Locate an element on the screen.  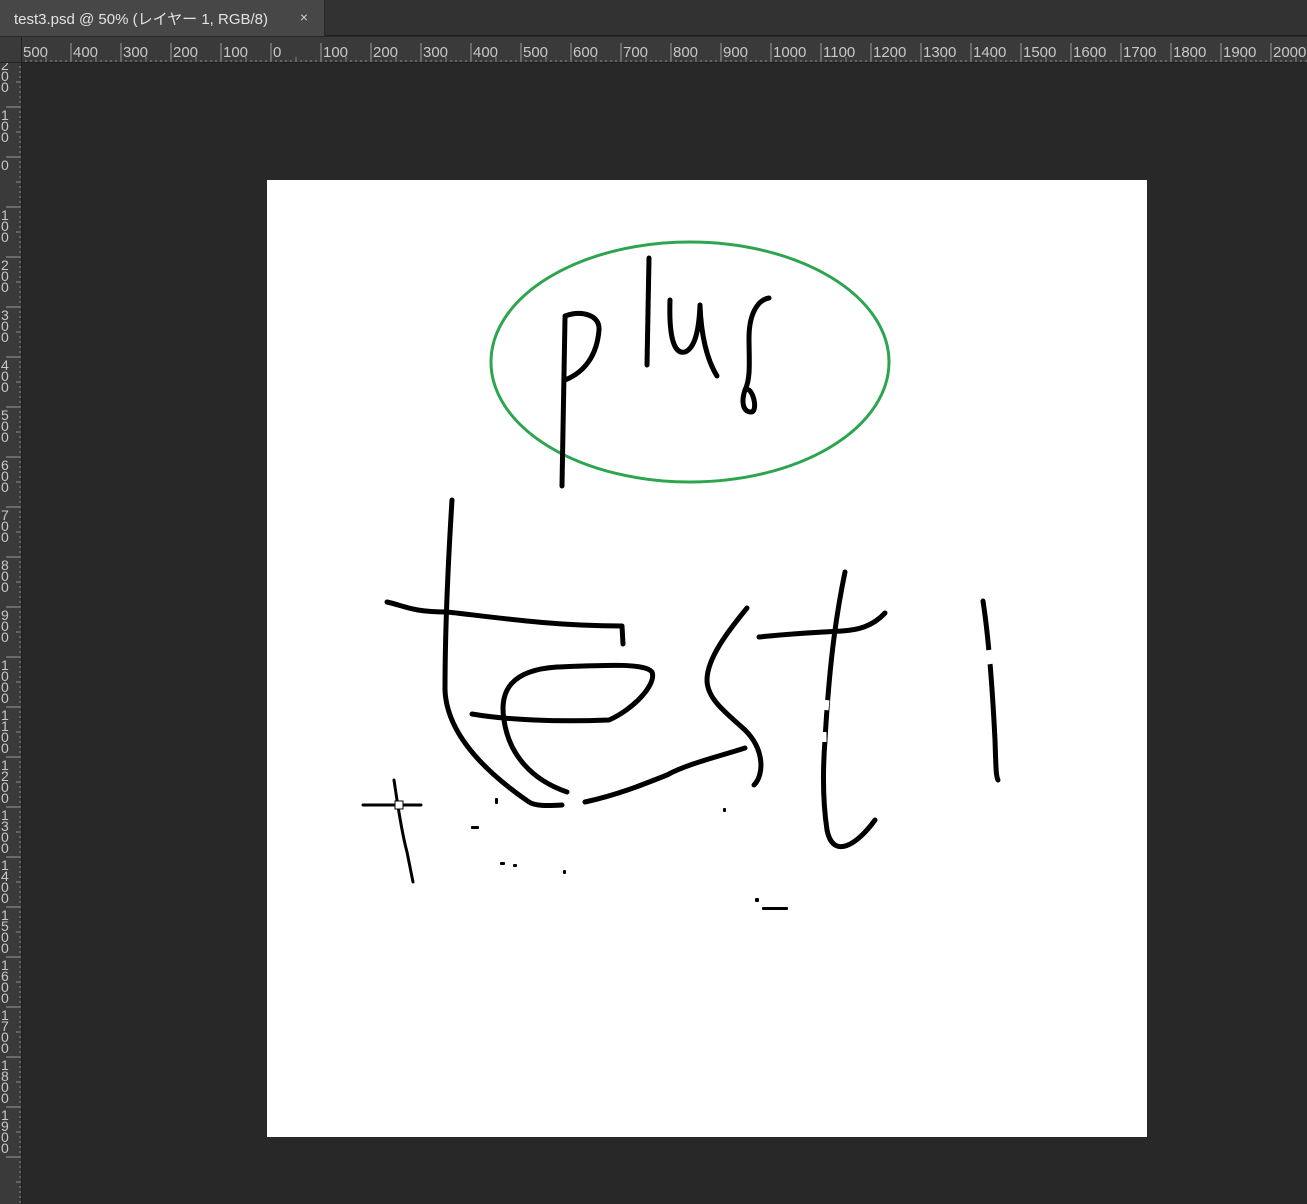
document-tab-title: test3.psd @ 50% (レイヤー 1, RGB/8) is located at coordinates (141, 19).